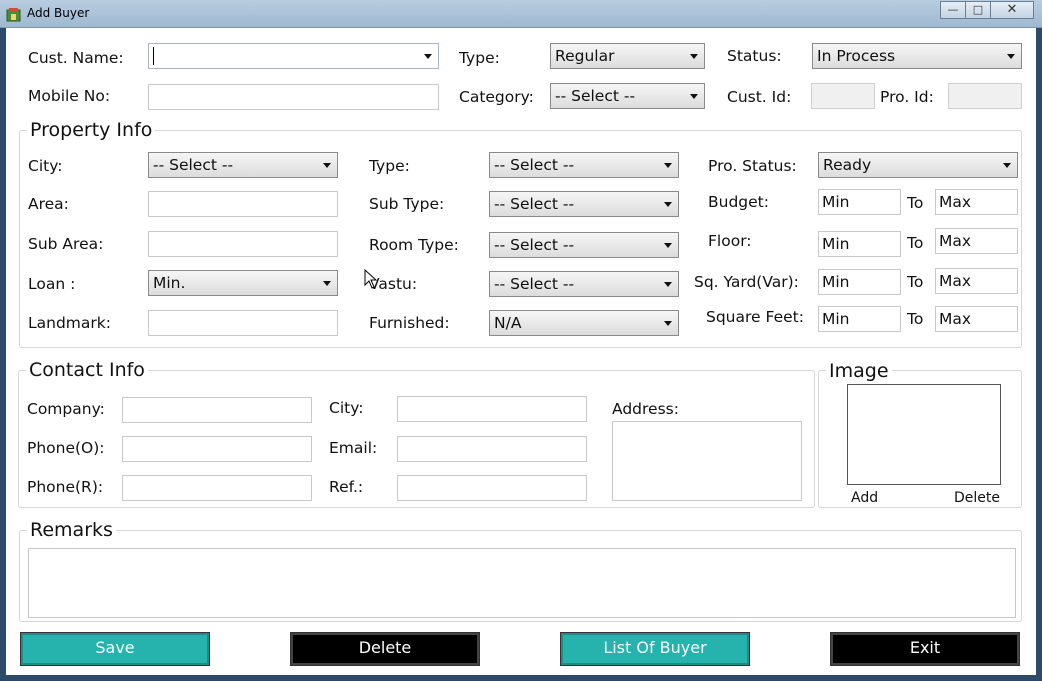 Image resolution: width=1042 pixels, height=681 pixels. Describe the element at coordinates (479, 58) in the screenshot. I see `type-label: Type:` at that location.